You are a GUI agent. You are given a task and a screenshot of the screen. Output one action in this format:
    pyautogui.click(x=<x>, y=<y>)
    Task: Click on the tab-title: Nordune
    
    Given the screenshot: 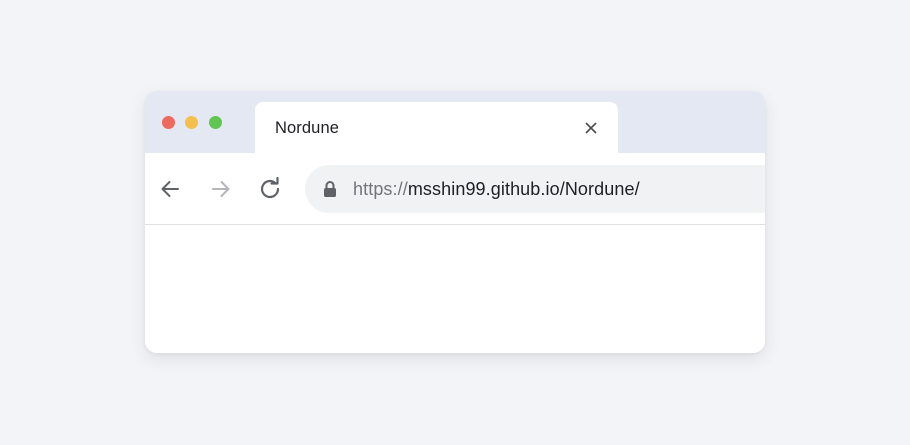 What is the action you would take?
    pyautogui.click(x=307, y=128)
    